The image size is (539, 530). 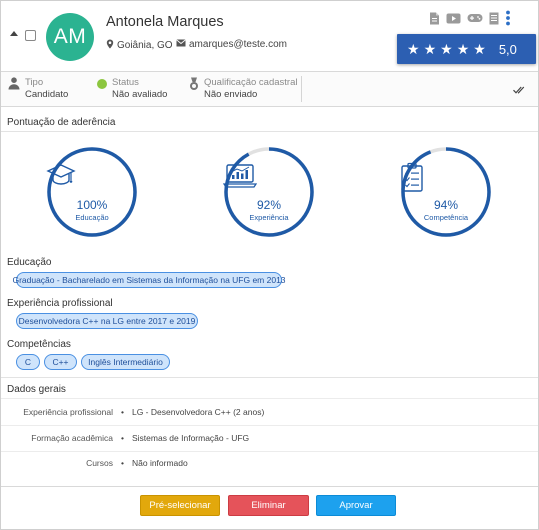 I want to click on candidate-name: Antonela Marques, so click(x=165, y=22).